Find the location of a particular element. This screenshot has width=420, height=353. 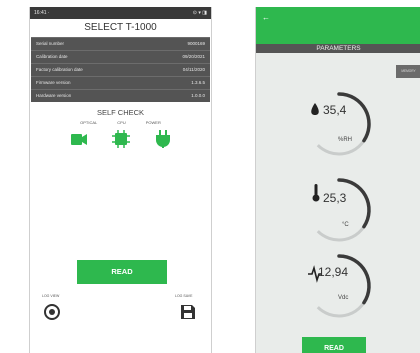

status-bar: 16:41 · ⊙ ▾ ◨ is located at coordinates (120, 13).